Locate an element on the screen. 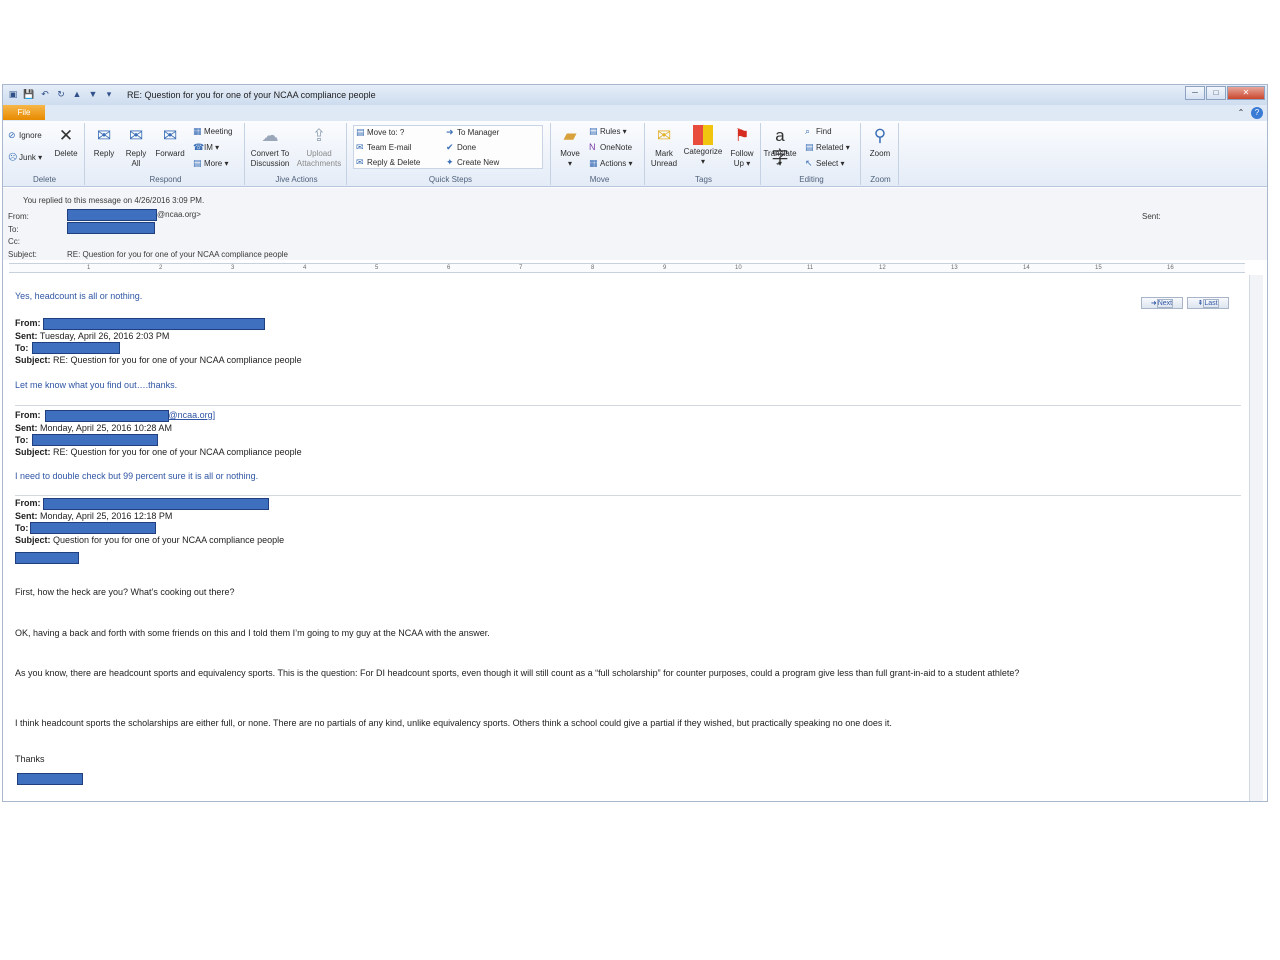 This screenshot has width=1280, height=960. categorize-button: Categorize ▾ is located at coordinates (703, 146).